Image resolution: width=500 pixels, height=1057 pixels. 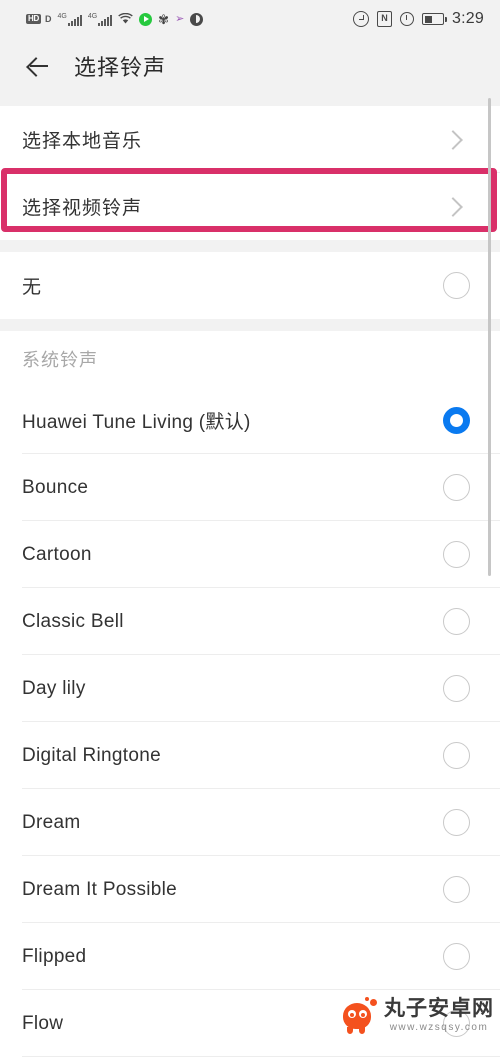 I want to click on ringtone-row: Dream It Possible, so click(x=250, y=889).